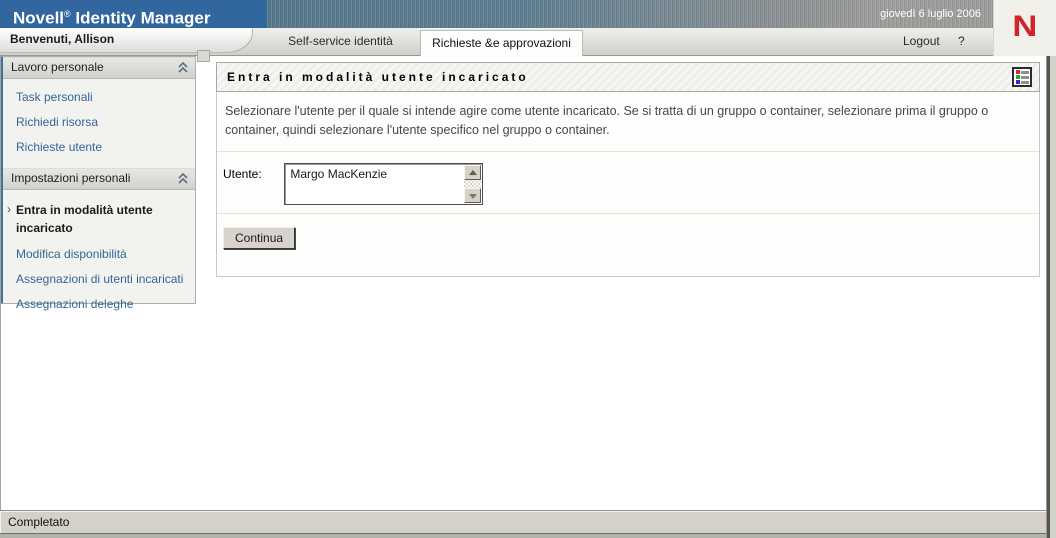 The width and height of the screenshot is (1056, 538). What do you see at coordinates (0, 297) in the screenshot?
I see `left-window-edge` at bounding box center [0, 297].